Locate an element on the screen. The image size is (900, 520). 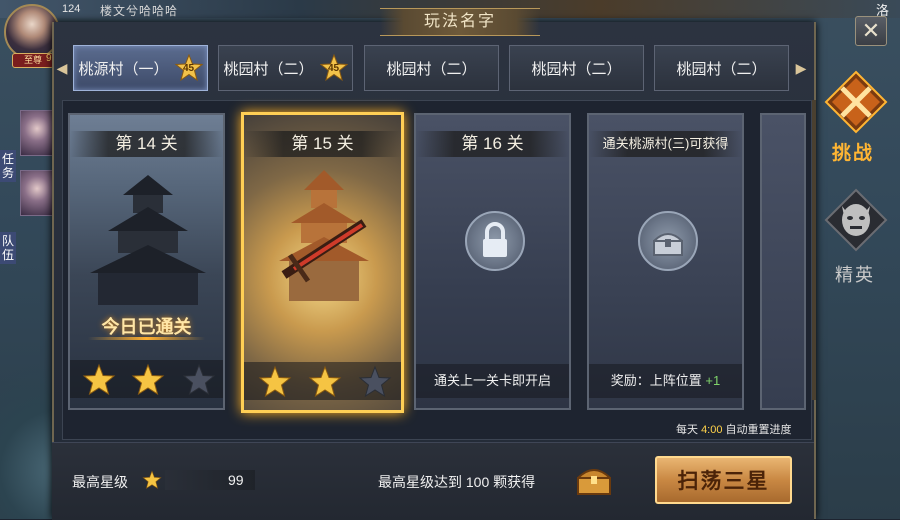
side-menu-rail is located at coordinates (814, 250).